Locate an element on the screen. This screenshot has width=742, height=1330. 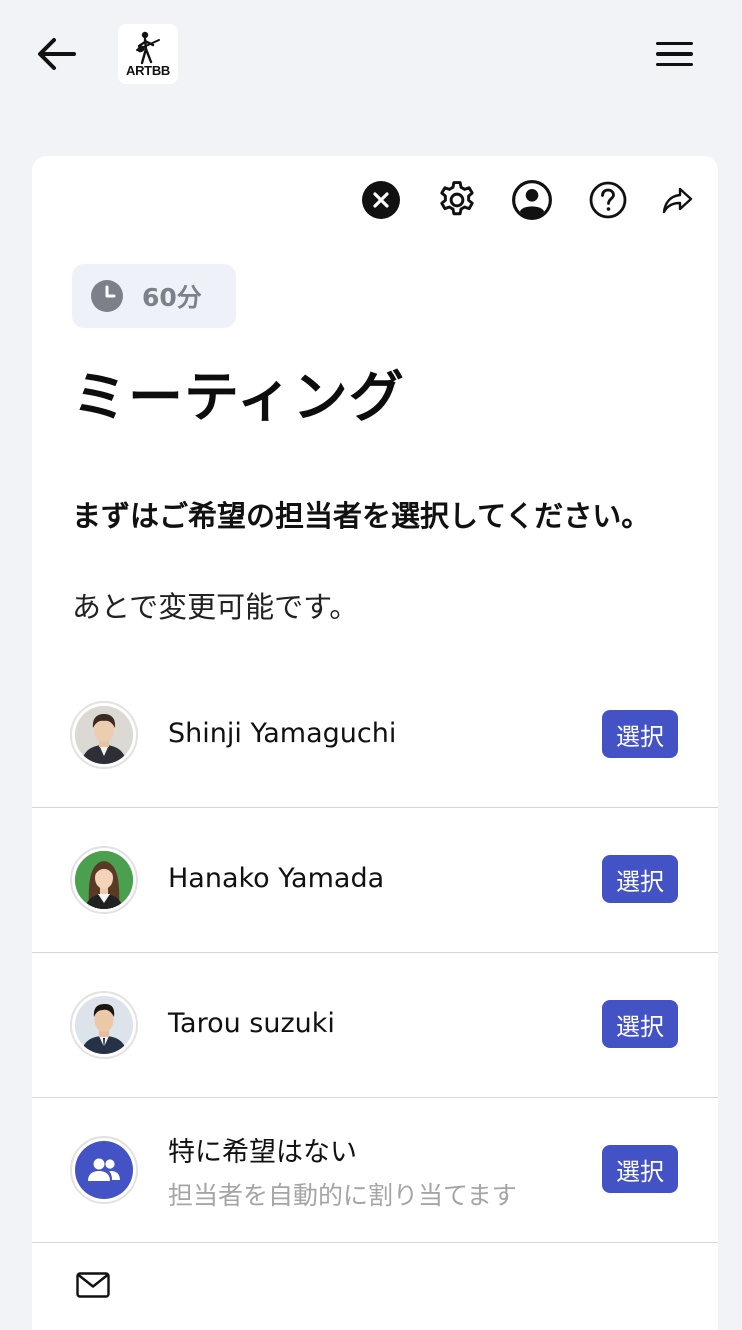
page-title: ミーティング is located at coordinates (238, 397).